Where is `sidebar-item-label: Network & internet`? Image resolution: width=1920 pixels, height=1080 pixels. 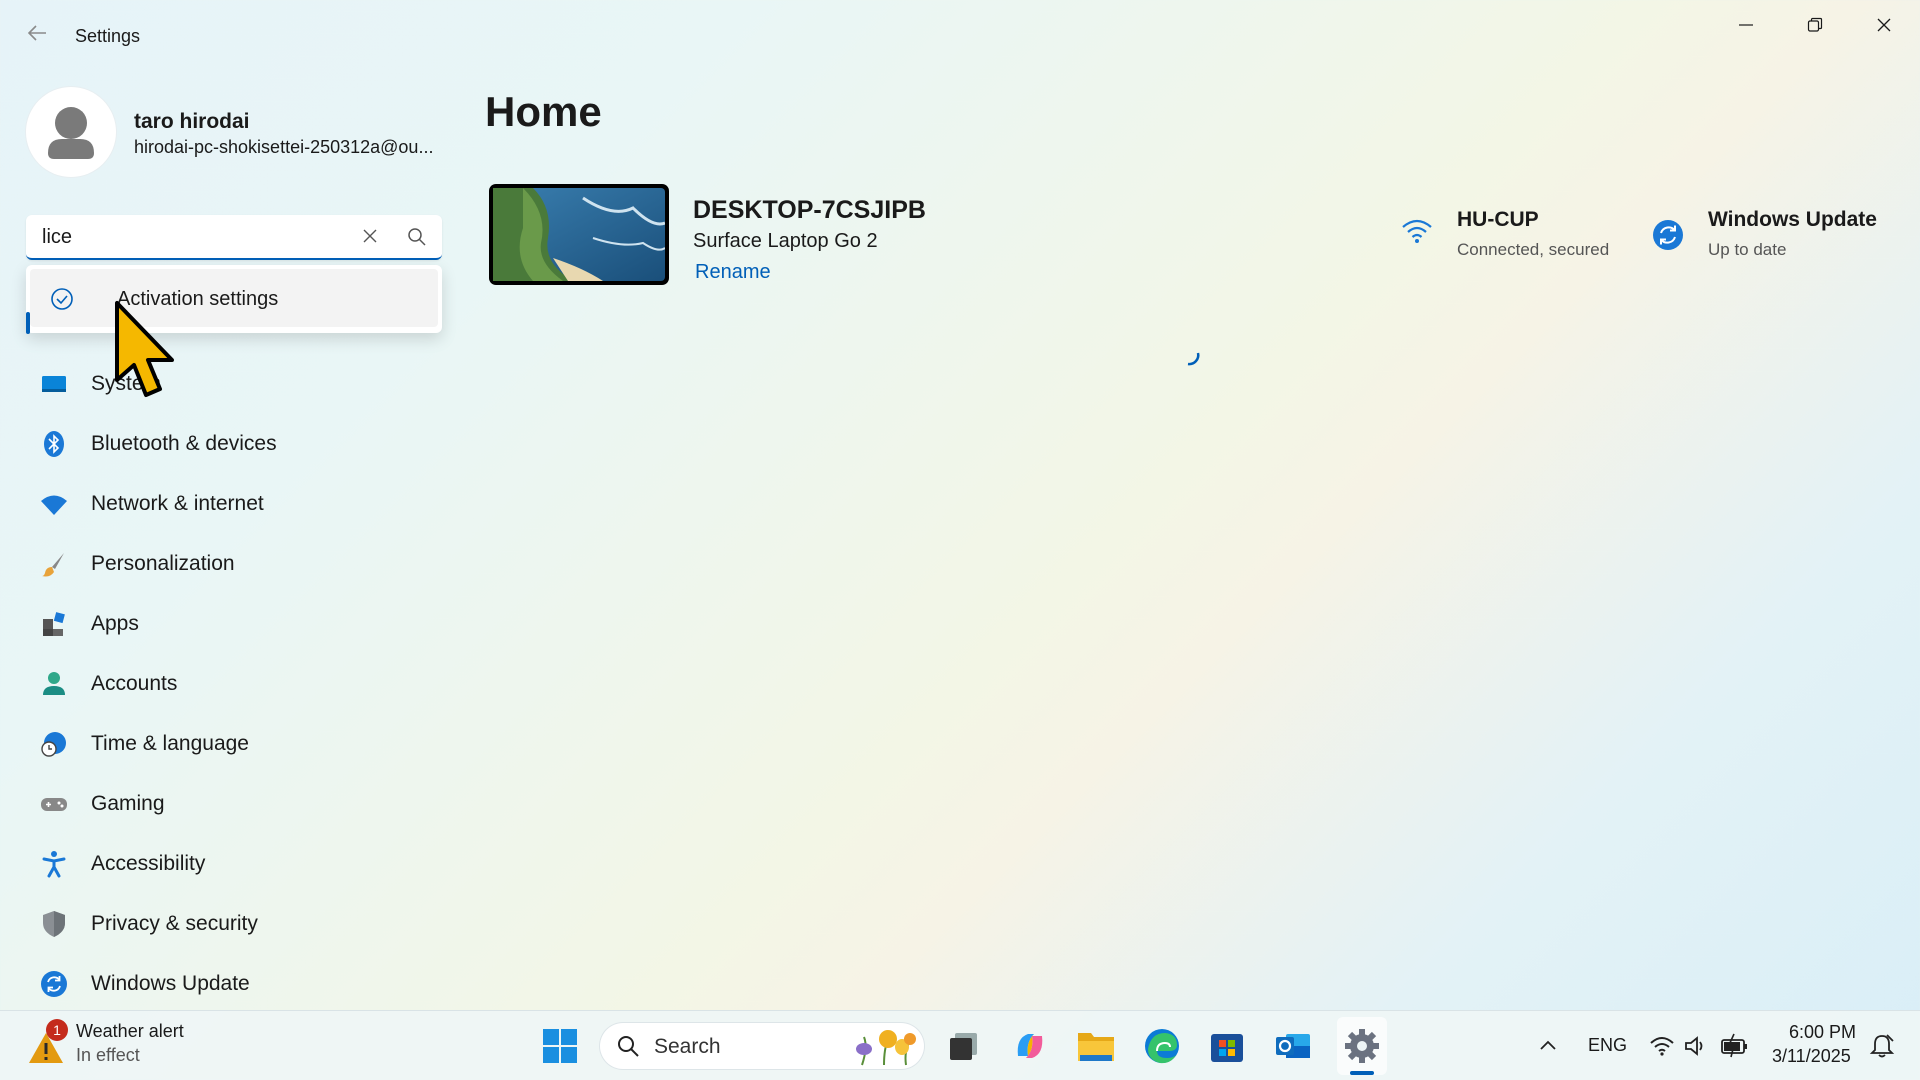 sidebar-item-label: Network & internet is located at coordinates (177, 503).